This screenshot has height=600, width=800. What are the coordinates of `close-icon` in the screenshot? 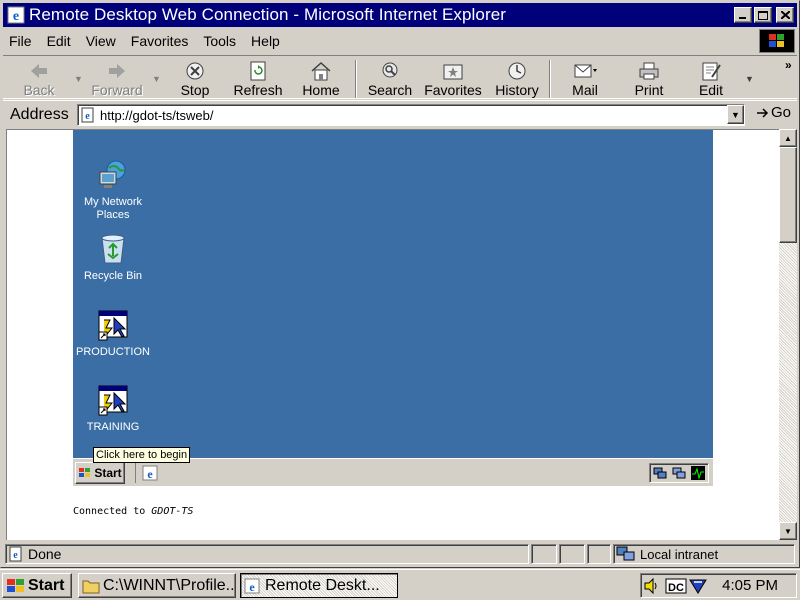 It's located at (785, 15).